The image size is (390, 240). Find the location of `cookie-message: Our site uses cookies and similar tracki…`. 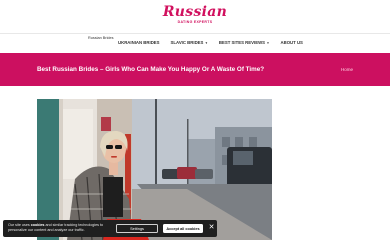

cookie-message: Our site uses cookies and similar tracki… is located at coordinates (58, 228).